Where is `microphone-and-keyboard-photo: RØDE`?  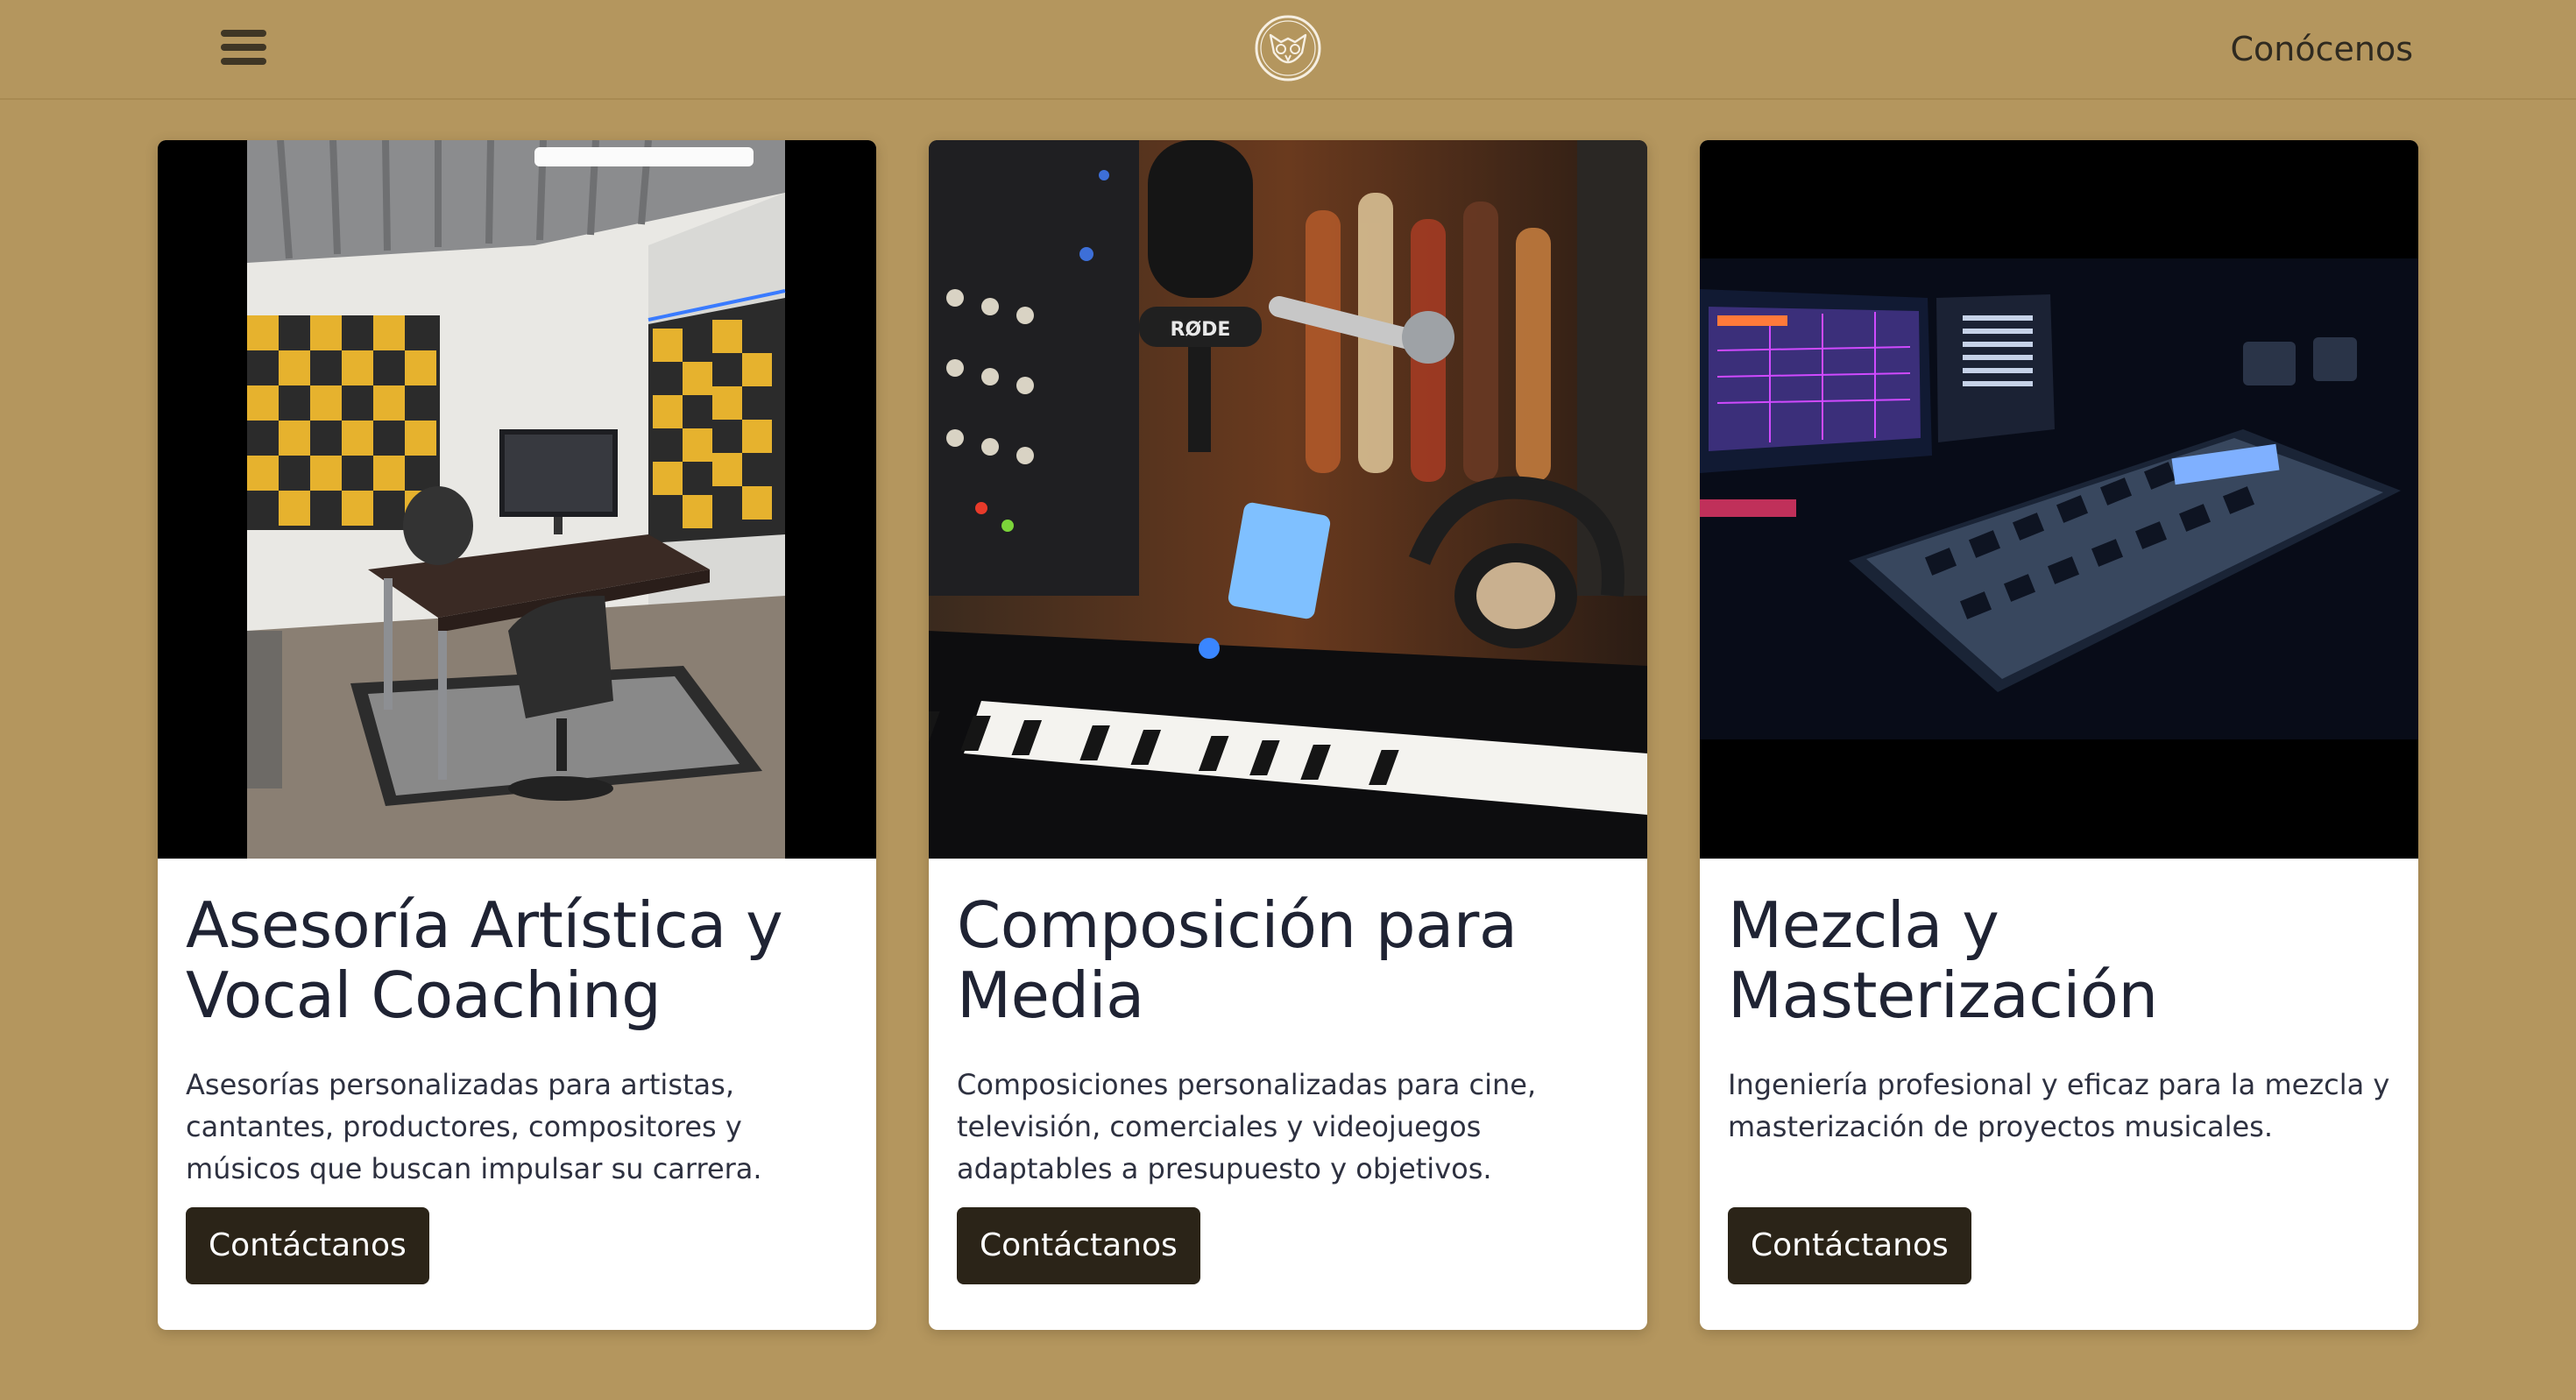 microphone-and-keyboard-photo: RØDE is located at coordinates (1288, 499).